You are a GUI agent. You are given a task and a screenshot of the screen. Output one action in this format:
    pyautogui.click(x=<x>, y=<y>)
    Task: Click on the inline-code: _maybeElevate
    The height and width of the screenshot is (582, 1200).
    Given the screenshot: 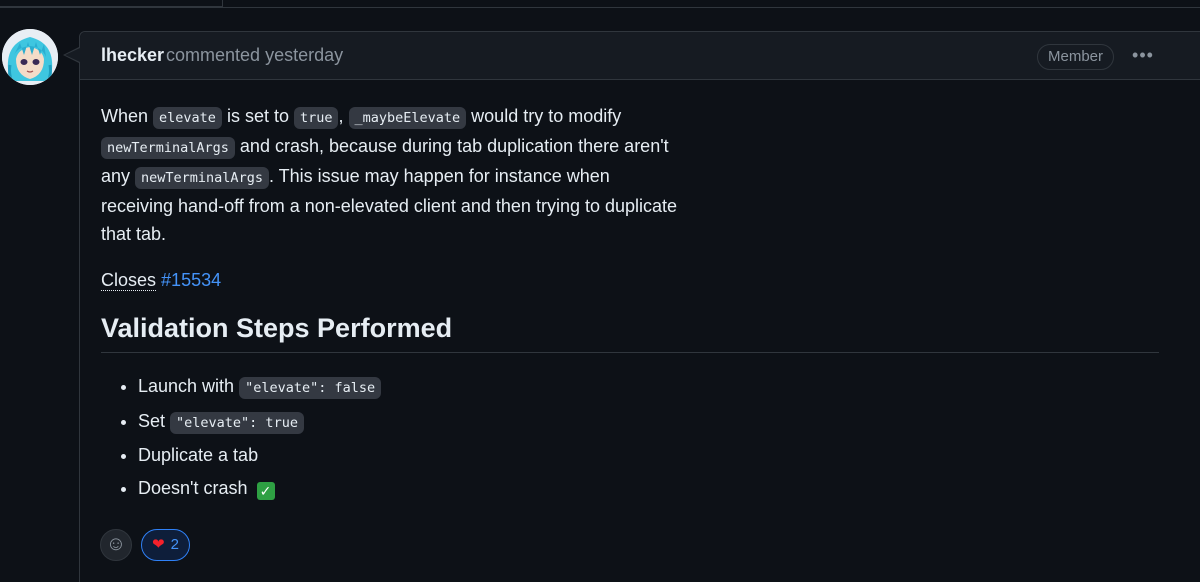 What is the action you would take?
    pyautogui.click(x=407, y=118)
    